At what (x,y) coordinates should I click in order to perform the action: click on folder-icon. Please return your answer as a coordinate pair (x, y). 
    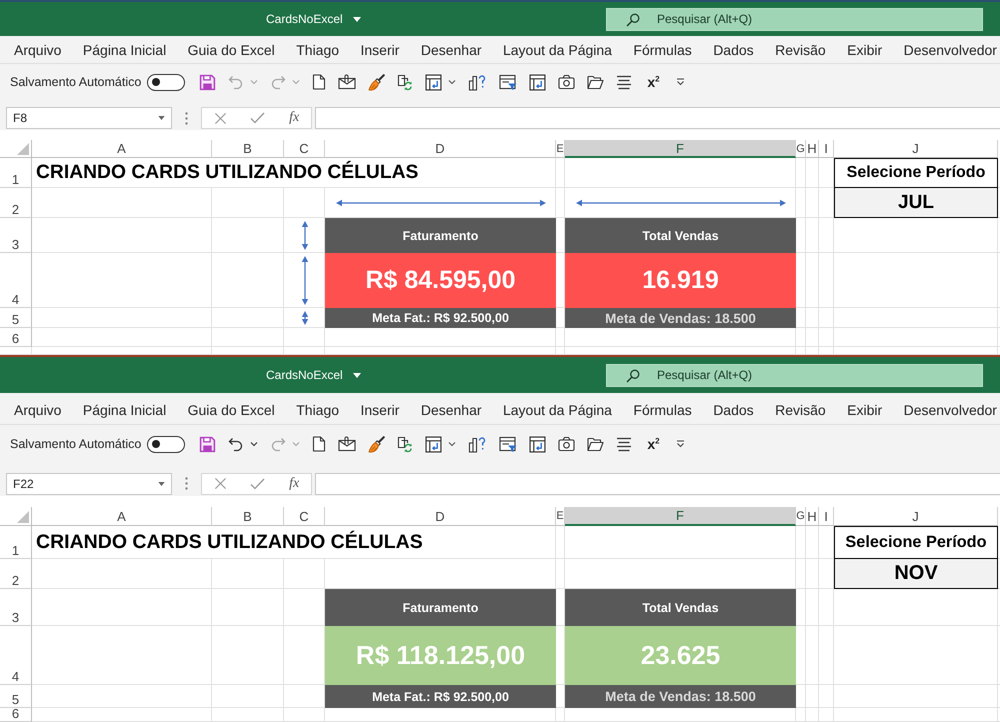
    Looking at the image, I should click on (595, 444).